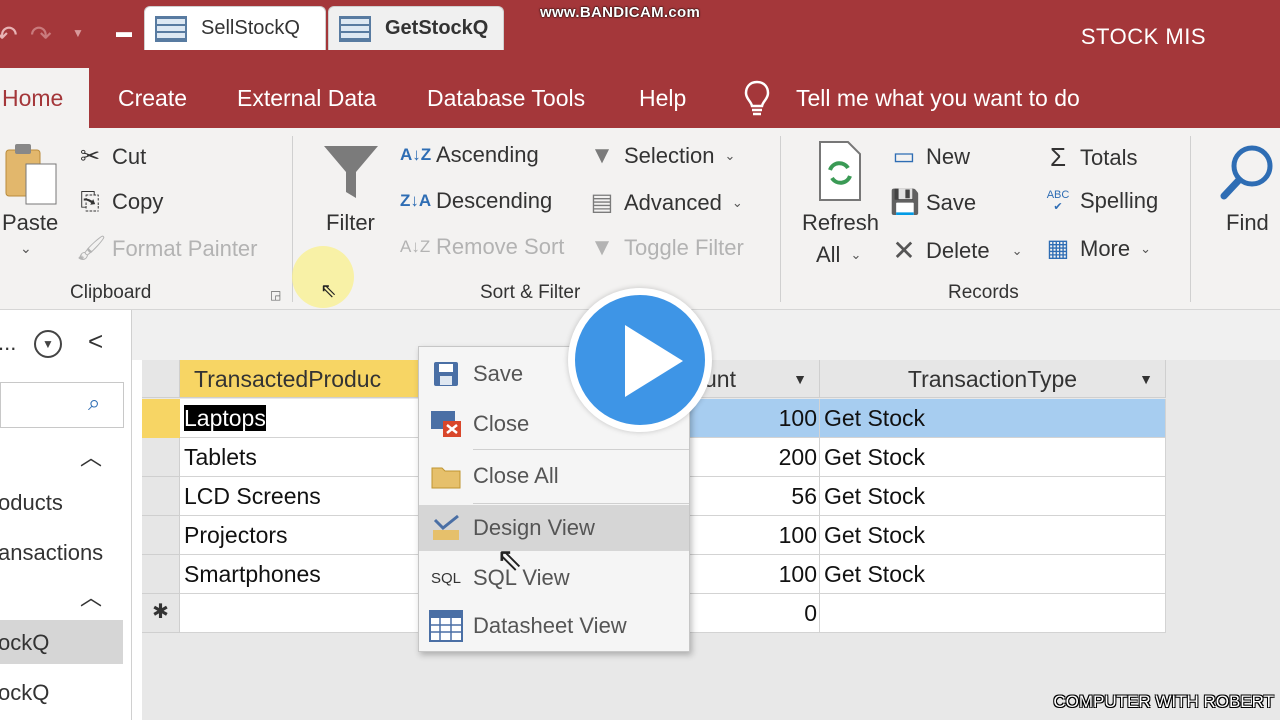 This screenshot has width=1280, height=720. What do you see at coordinates (730, 155) in the screenshot?
I see `selection-dropdown-icon: ⌄` at bounding box center [730, 155].